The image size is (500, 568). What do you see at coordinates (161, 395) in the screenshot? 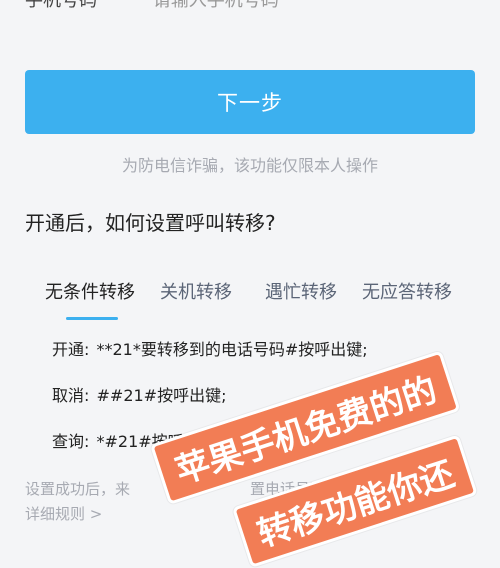
I see `instruction-value: ##21#按呼出键;` at bounding box center [161, 395].